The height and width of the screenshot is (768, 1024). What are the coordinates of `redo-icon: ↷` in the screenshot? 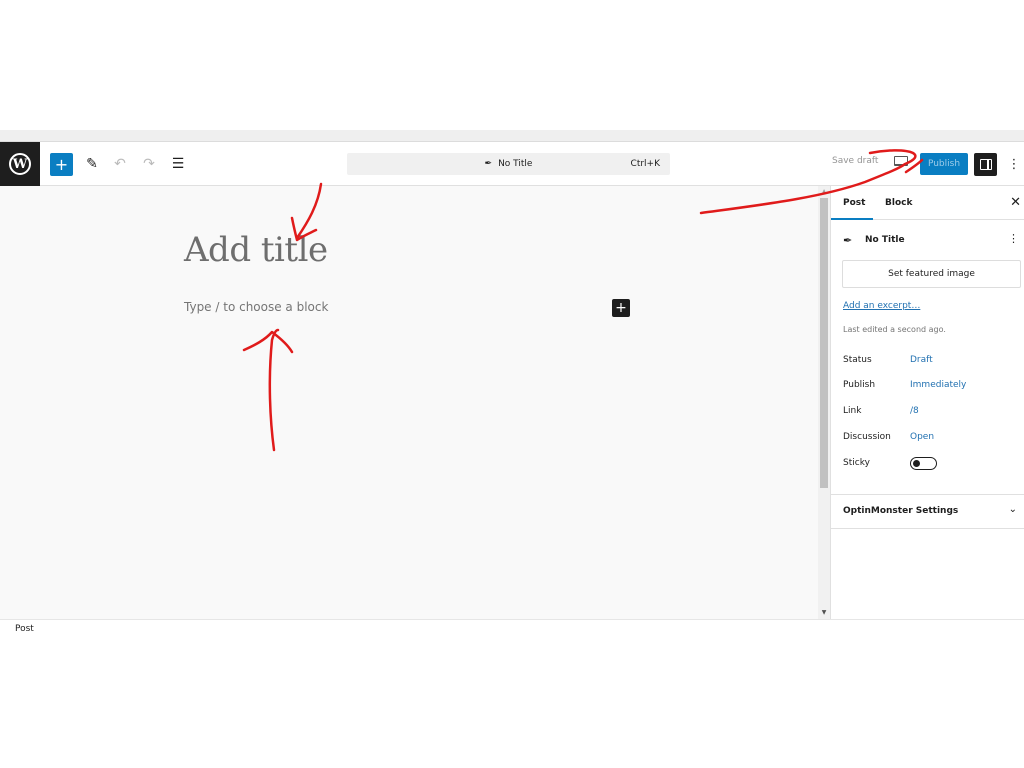 It's located at (149, 164).